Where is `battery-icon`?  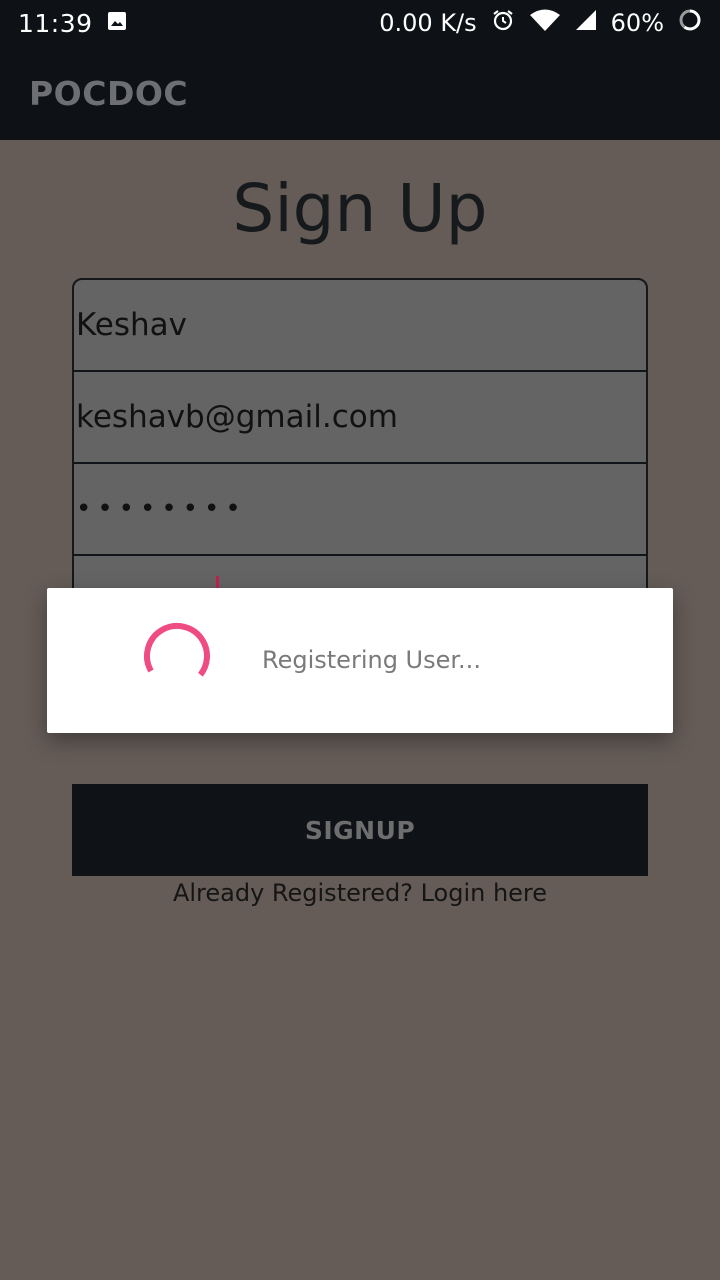 battery-icon is located at coordinates (690, 23).